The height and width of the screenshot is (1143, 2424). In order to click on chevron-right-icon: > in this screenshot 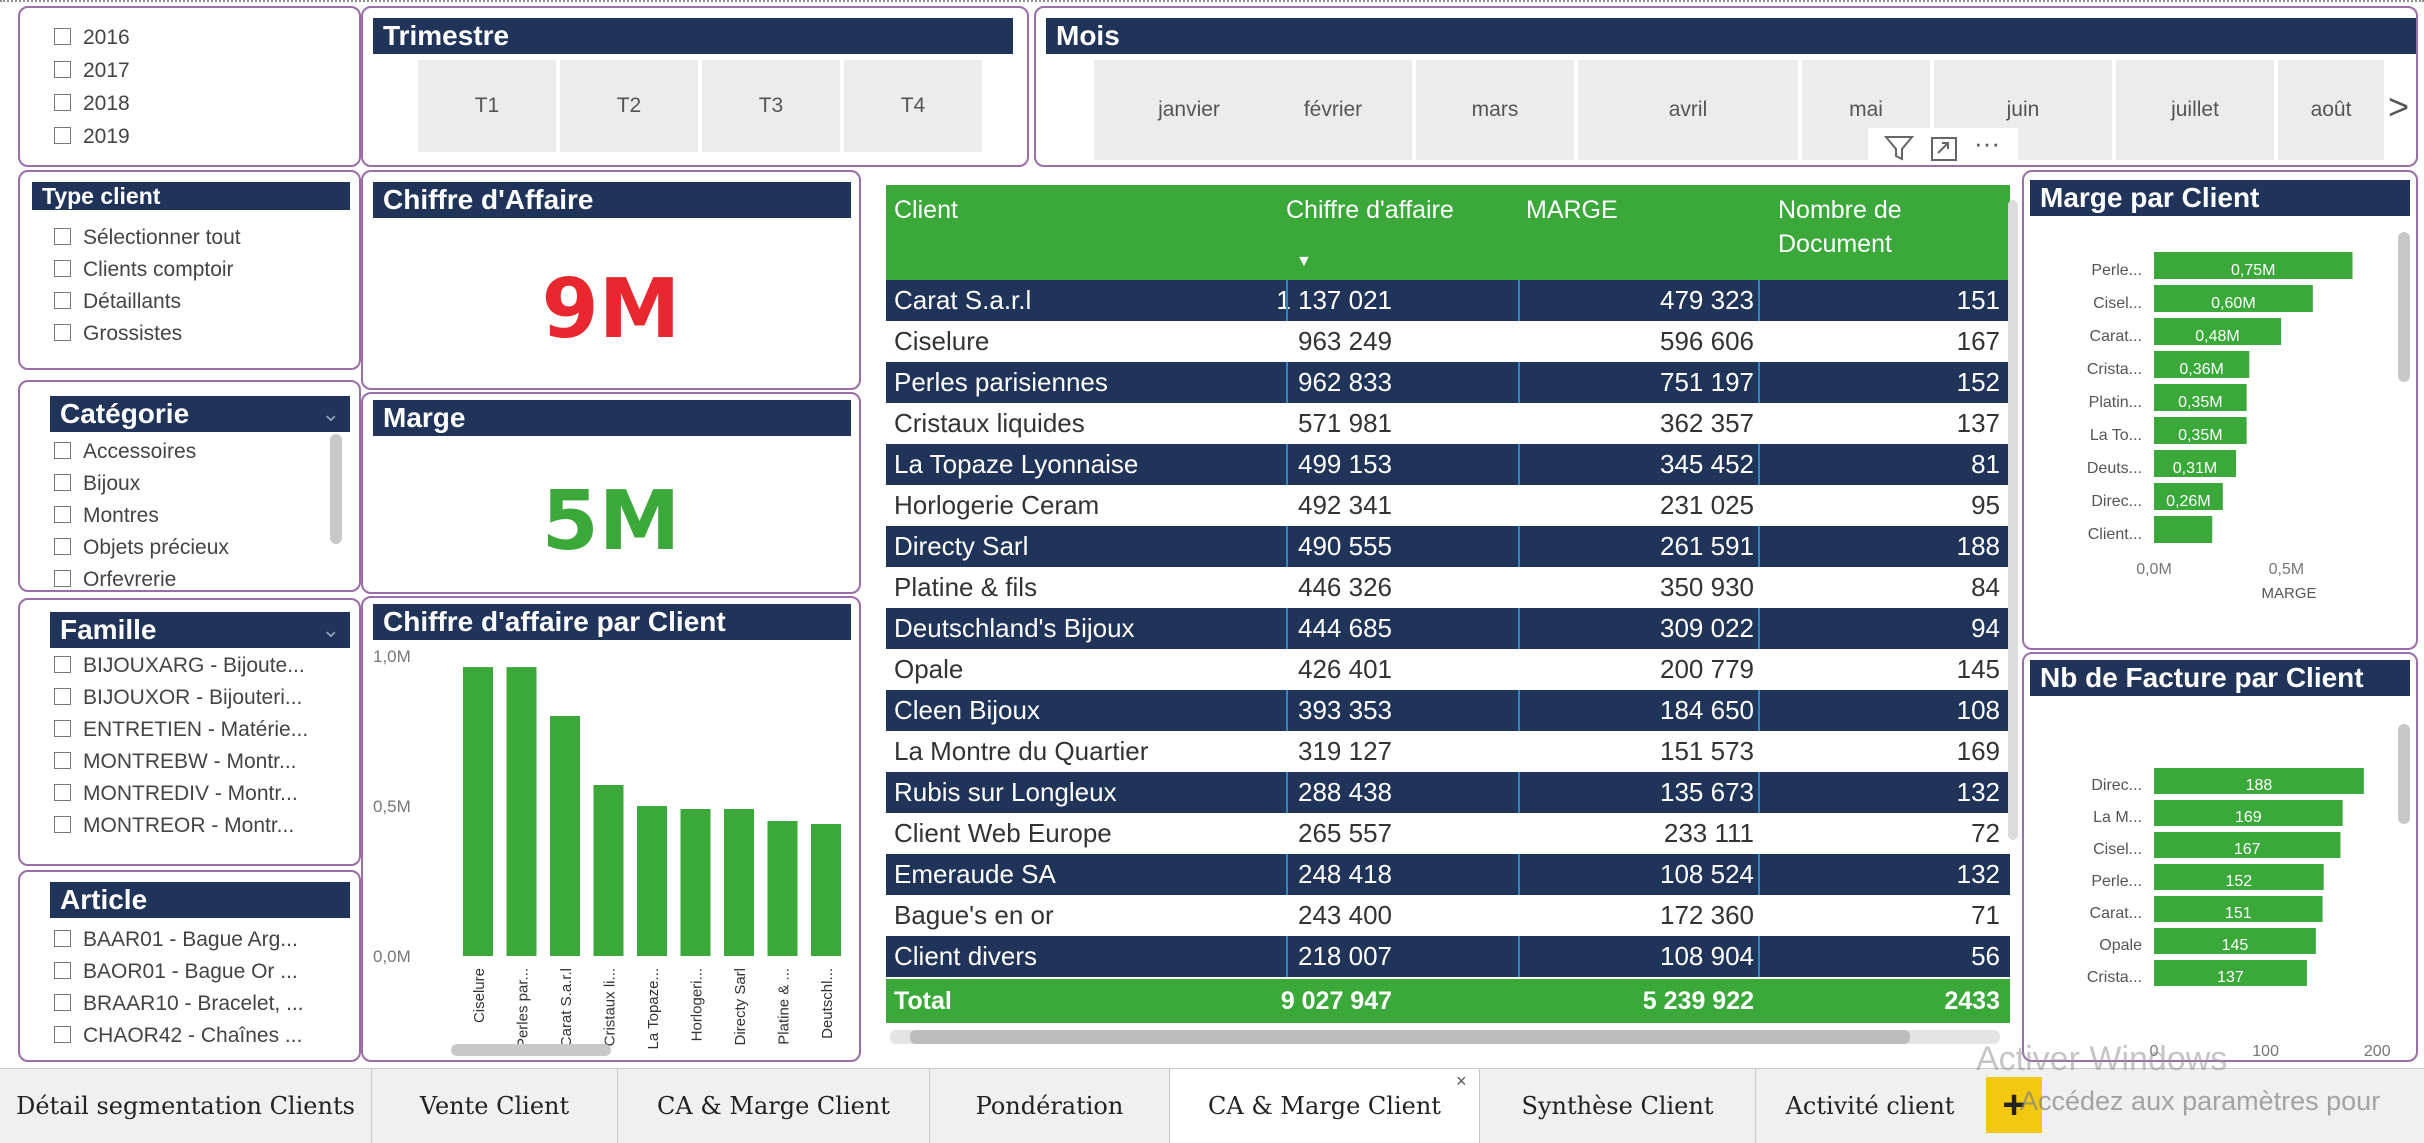, I will do `click(2398, 107)`.